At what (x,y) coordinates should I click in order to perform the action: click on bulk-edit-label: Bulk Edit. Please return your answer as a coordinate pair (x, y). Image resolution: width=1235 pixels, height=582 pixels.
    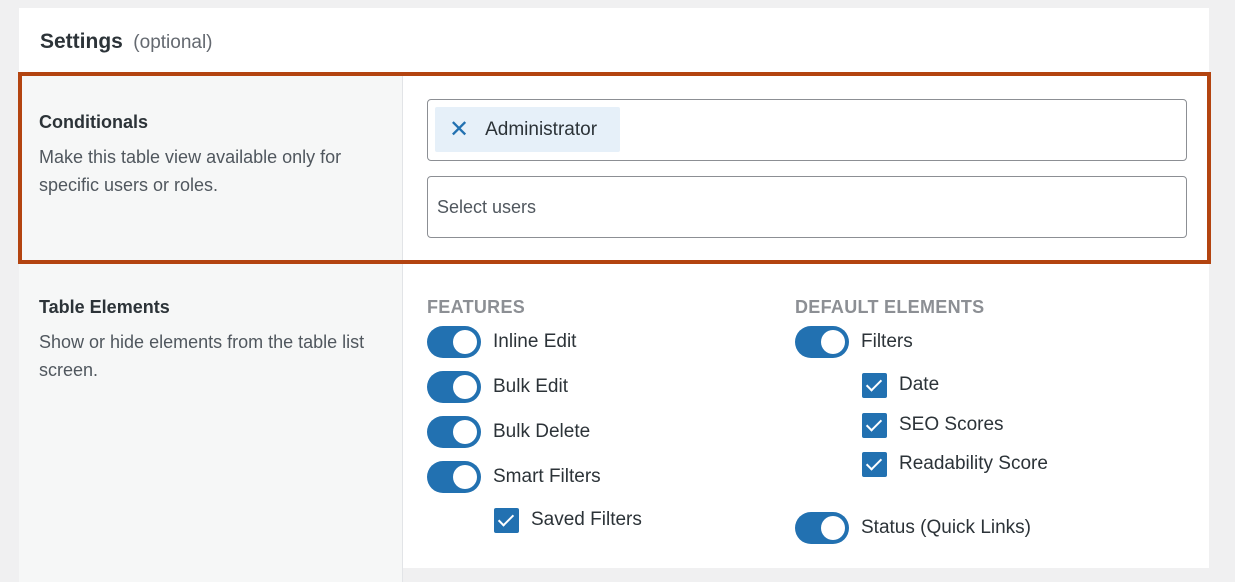
    Looking at the image, I should click on (530, 386).